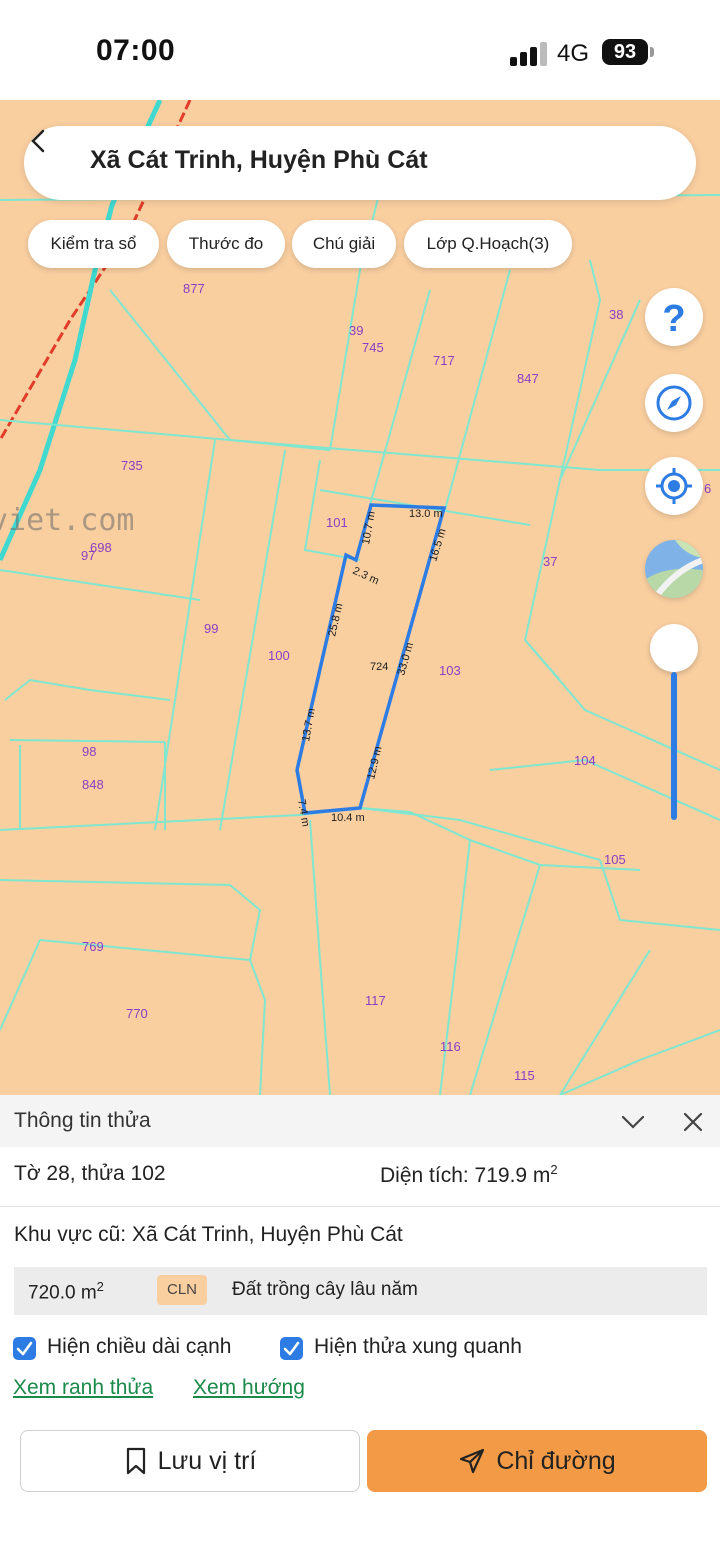  What do you see at coordinates (633, 1122) in the screenshot?
I see `chevron-down-icon` at bounding box center [633, 1122].